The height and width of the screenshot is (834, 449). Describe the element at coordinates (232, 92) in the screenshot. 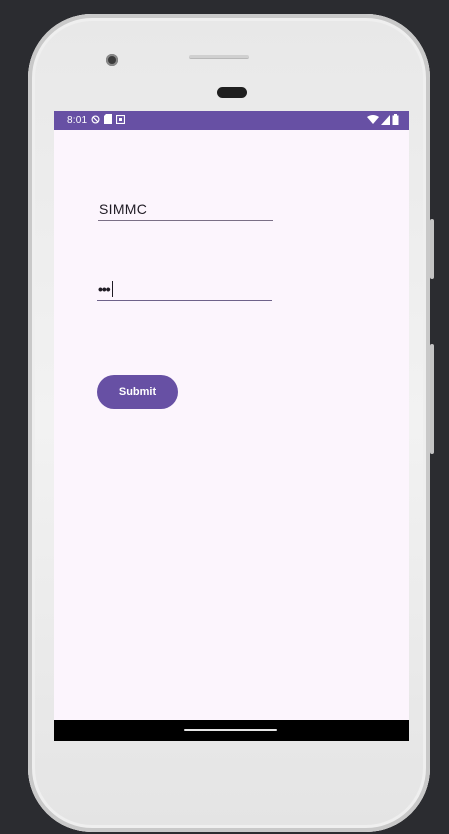

I see `proximity-sensor` at that location.